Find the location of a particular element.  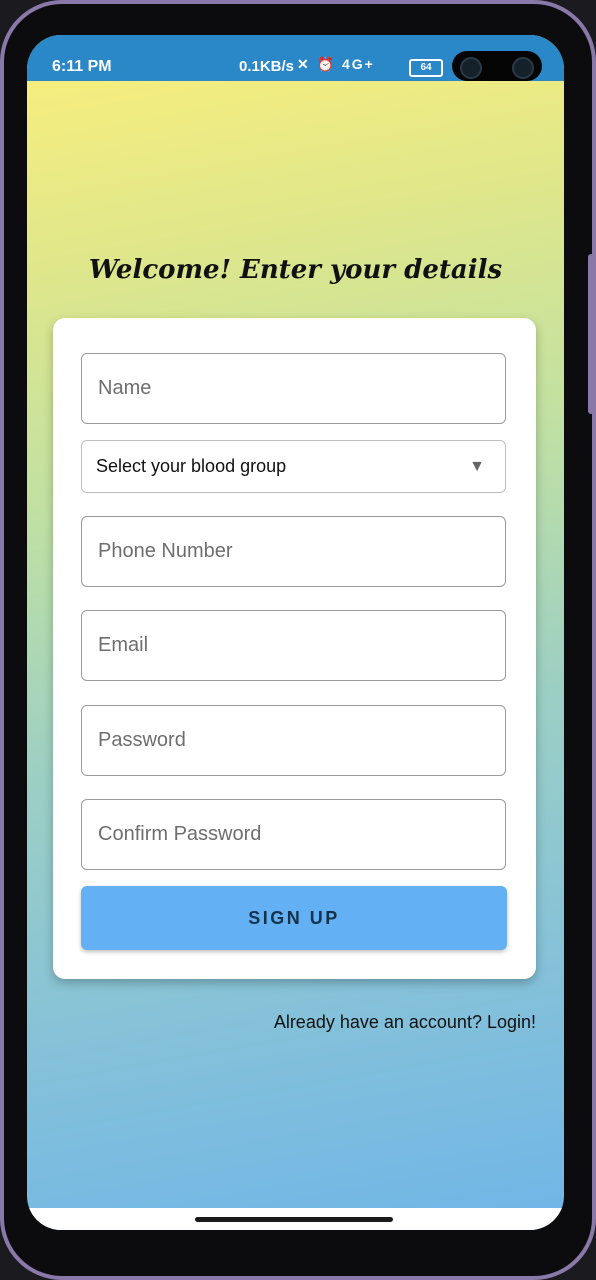

page-title: Welcome! Enter your details is located at coordinates (295, 270).